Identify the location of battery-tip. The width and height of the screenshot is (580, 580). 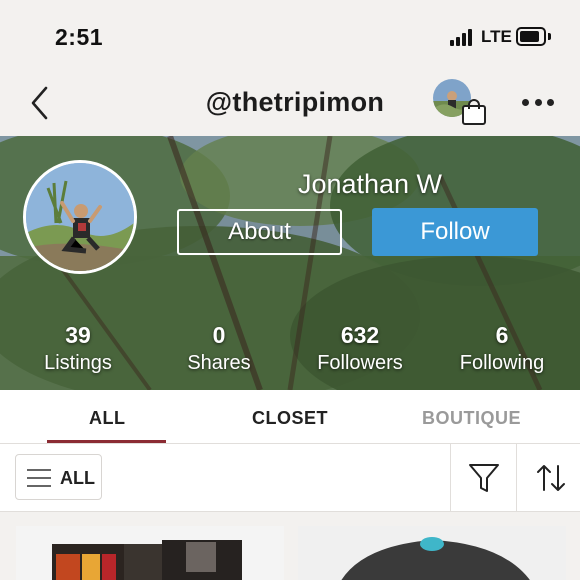
(549, 36).